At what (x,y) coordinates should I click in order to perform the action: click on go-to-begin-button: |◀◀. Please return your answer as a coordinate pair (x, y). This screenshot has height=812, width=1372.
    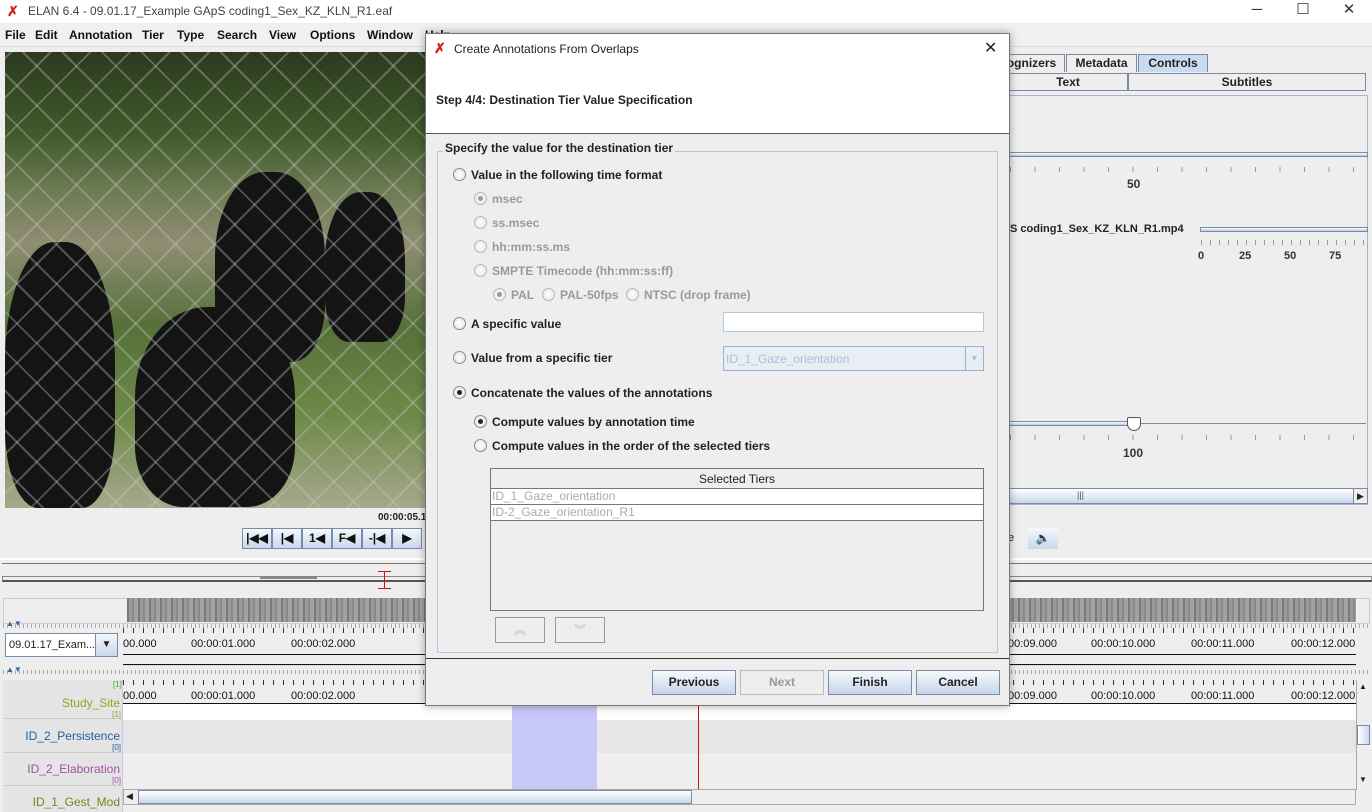
    Looking at the image, I should click on (257, 538).